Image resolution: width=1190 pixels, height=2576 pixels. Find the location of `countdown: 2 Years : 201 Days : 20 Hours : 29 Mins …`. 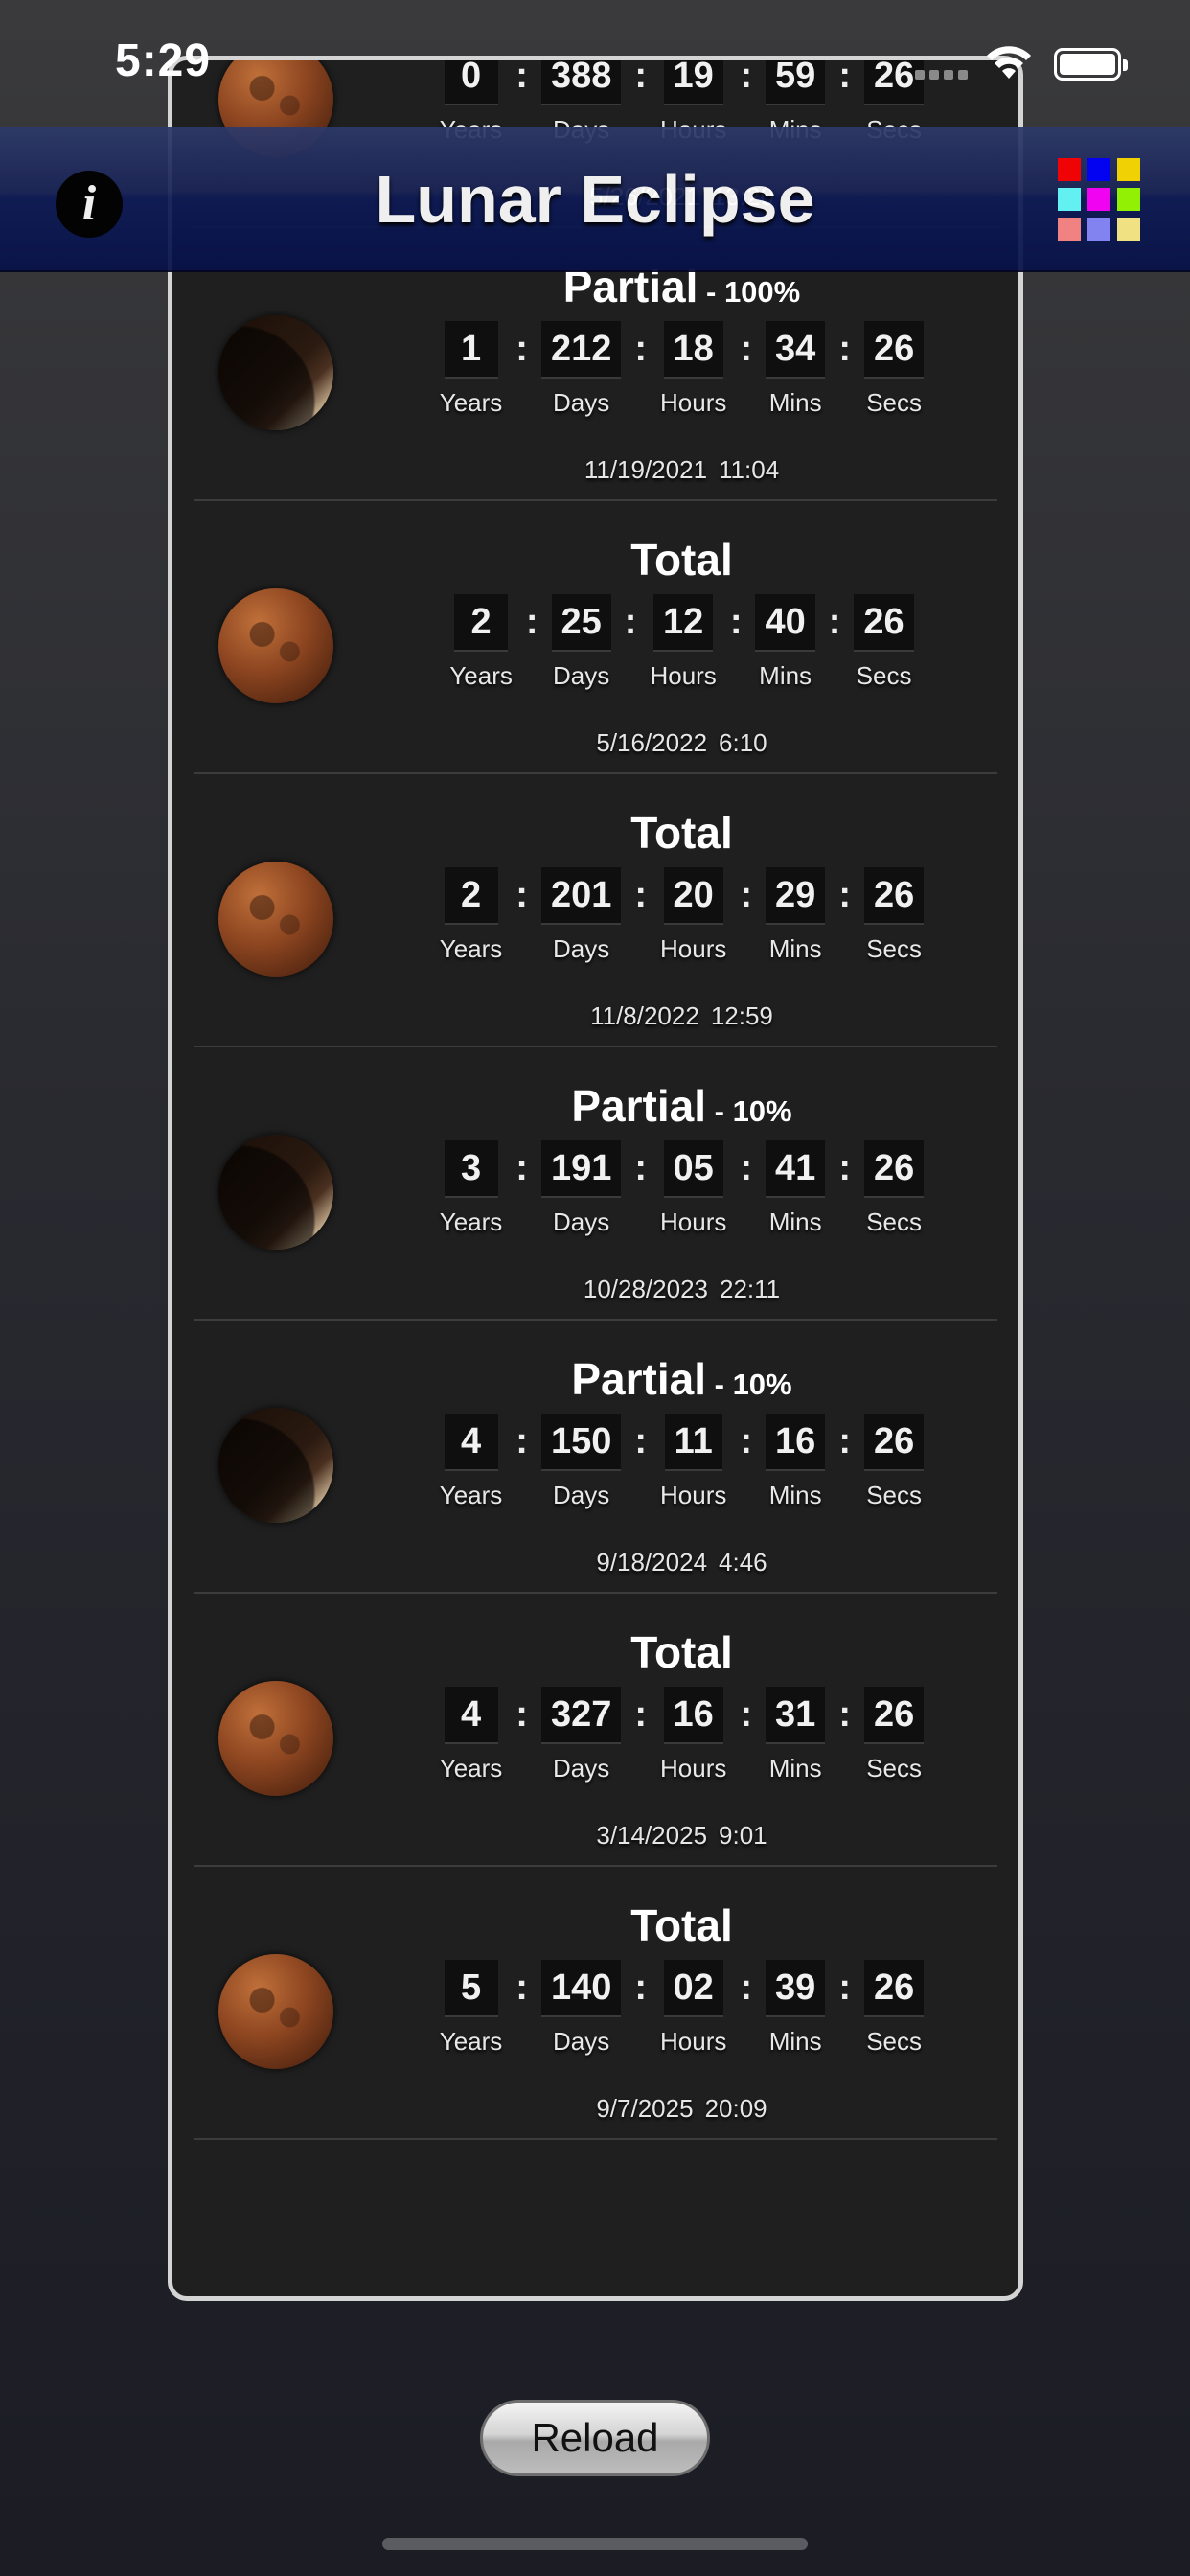

countdown: 2 Years : 201 Days : 20 Hours : 29 Mins … is located at coordinates (682, 915).